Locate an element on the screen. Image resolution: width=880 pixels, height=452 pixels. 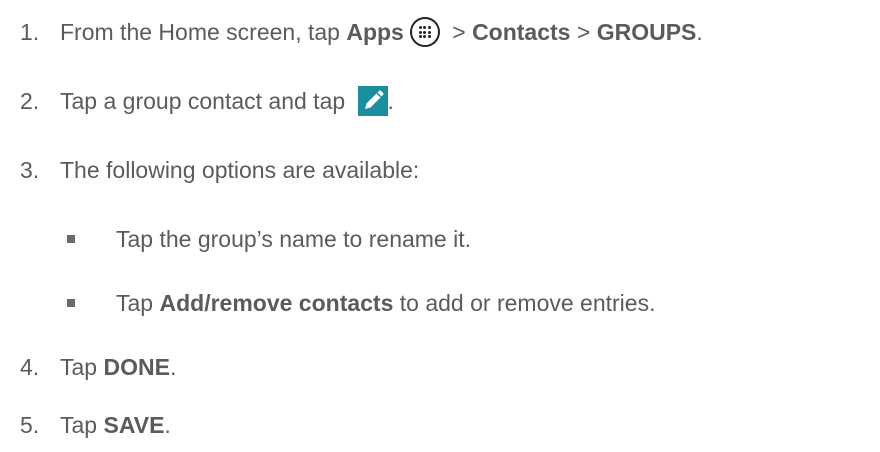
step-number: 2. is located at coordinates (30, 100).